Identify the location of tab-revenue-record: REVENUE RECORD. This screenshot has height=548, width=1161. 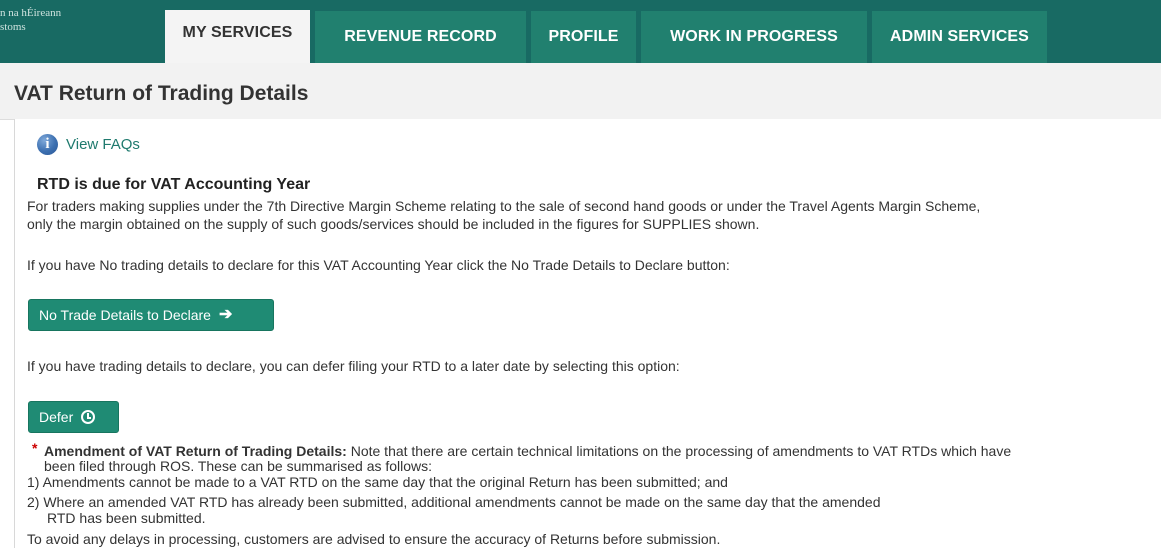
(420, 37).